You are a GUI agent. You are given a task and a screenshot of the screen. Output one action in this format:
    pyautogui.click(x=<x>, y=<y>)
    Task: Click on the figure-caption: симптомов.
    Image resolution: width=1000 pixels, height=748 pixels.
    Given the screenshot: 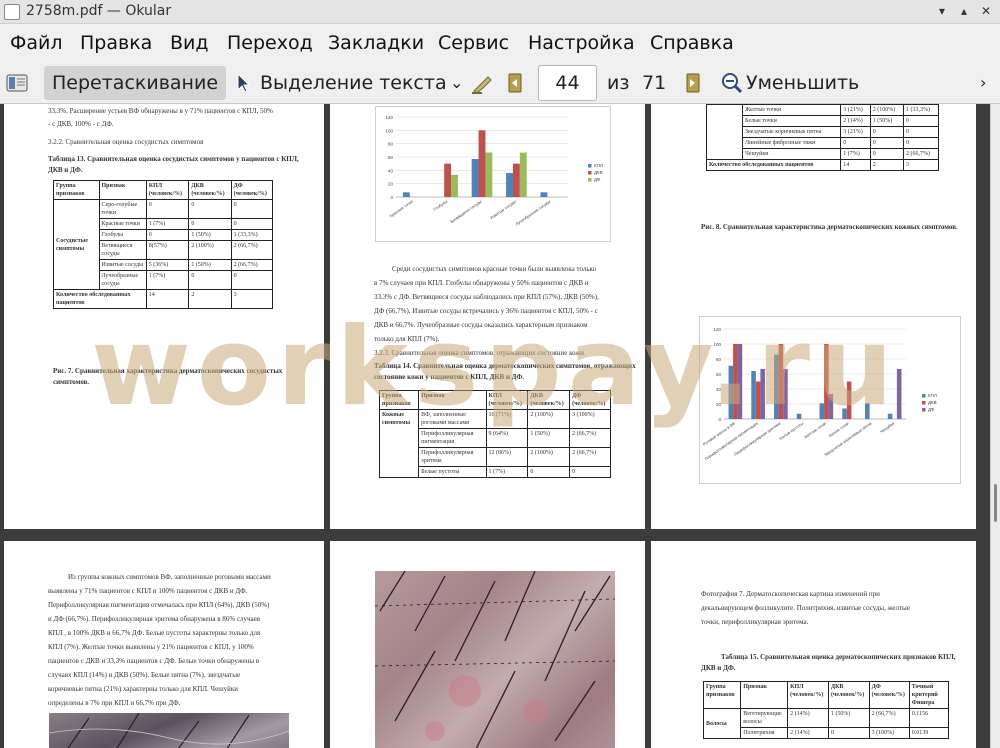 What is the action you would take?
    pyautogui.click(x=71, y=382)
    